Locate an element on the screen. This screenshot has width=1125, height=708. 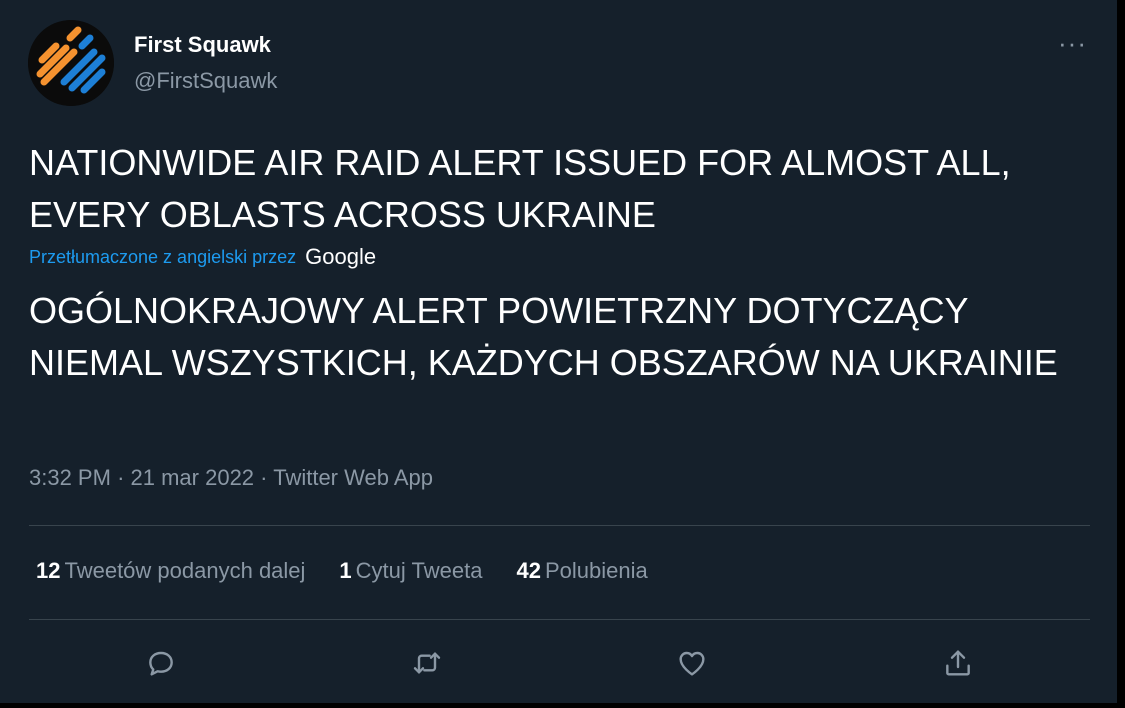
google-label: Google is located at coordinates (341, 256).